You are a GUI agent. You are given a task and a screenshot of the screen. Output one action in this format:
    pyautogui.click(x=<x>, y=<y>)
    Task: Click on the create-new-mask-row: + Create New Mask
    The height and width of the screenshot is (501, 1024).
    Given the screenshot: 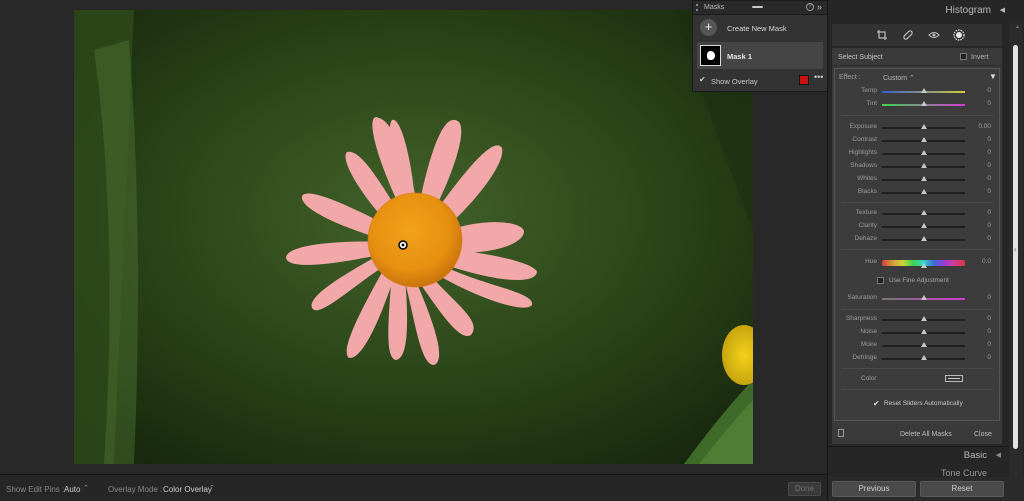 What is the action you would take?
    pyautogui.click(x=760, y=28)
    